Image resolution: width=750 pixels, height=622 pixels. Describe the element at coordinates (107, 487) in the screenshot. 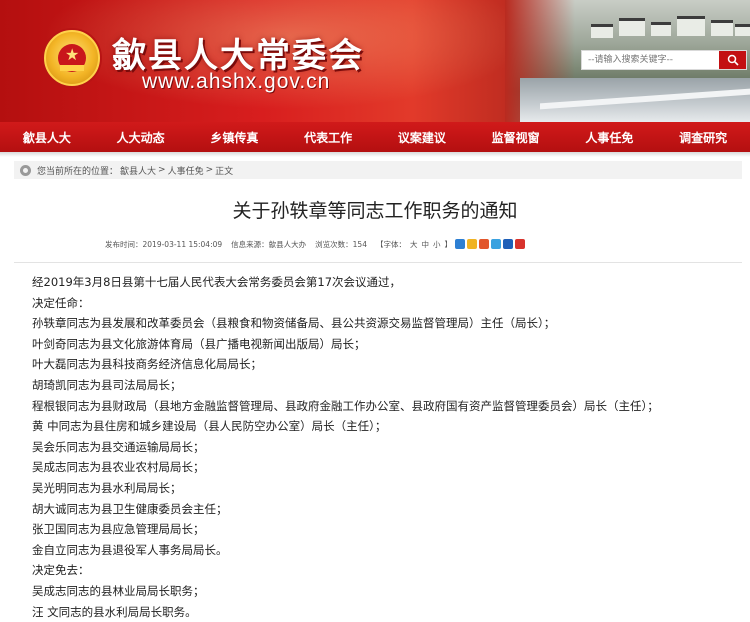

I see `paragraph: 吴光明同志为县水利局局长；` at that location.